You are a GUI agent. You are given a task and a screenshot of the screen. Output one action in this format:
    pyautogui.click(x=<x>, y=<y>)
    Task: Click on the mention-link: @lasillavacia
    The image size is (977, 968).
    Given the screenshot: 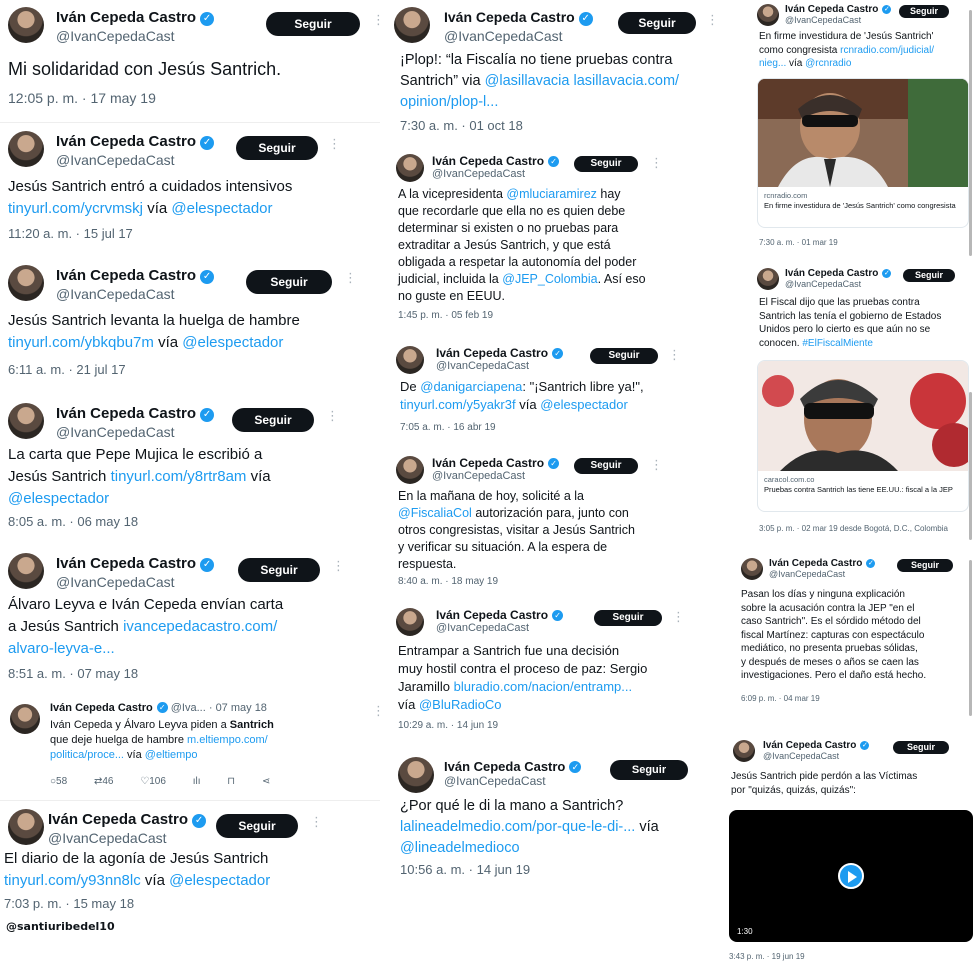 What is the action you would take?
    pyautogui.click(x=527, y=81)
    